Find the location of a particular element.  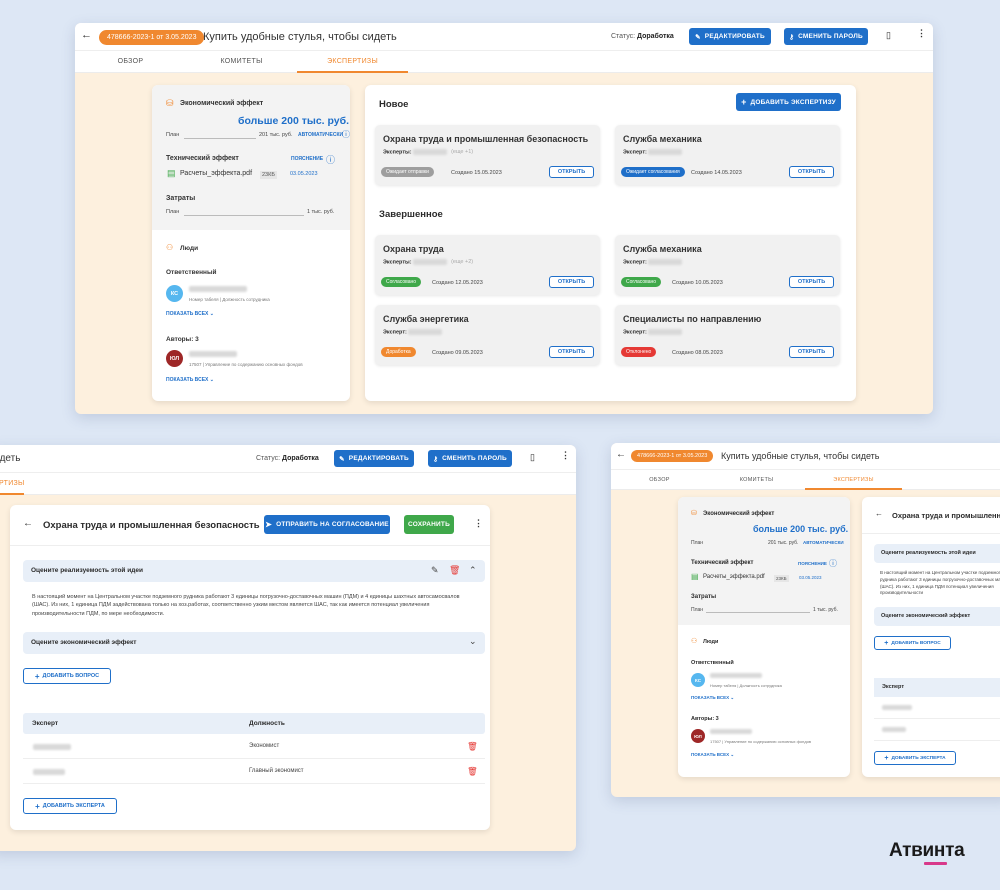

plus-icon: + is located at coordinates (37, 676).